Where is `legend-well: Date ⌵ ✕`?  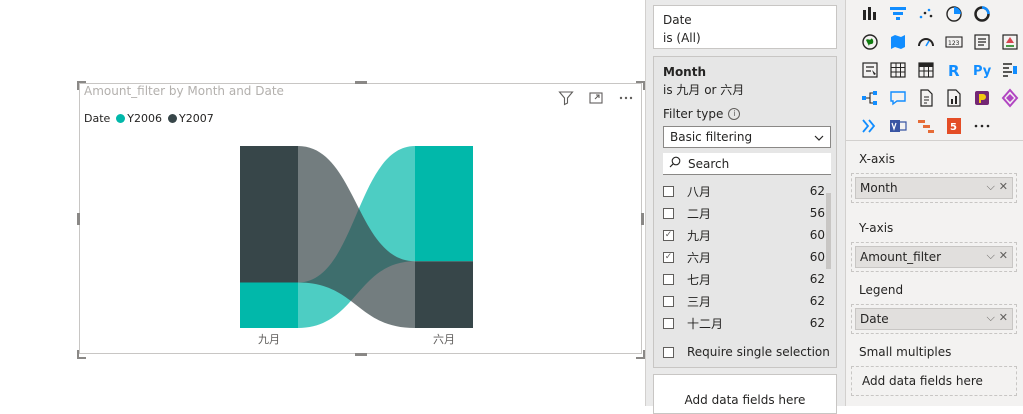 legend-well: Date ⌵ ✕ is located at coordinates (934, 319).